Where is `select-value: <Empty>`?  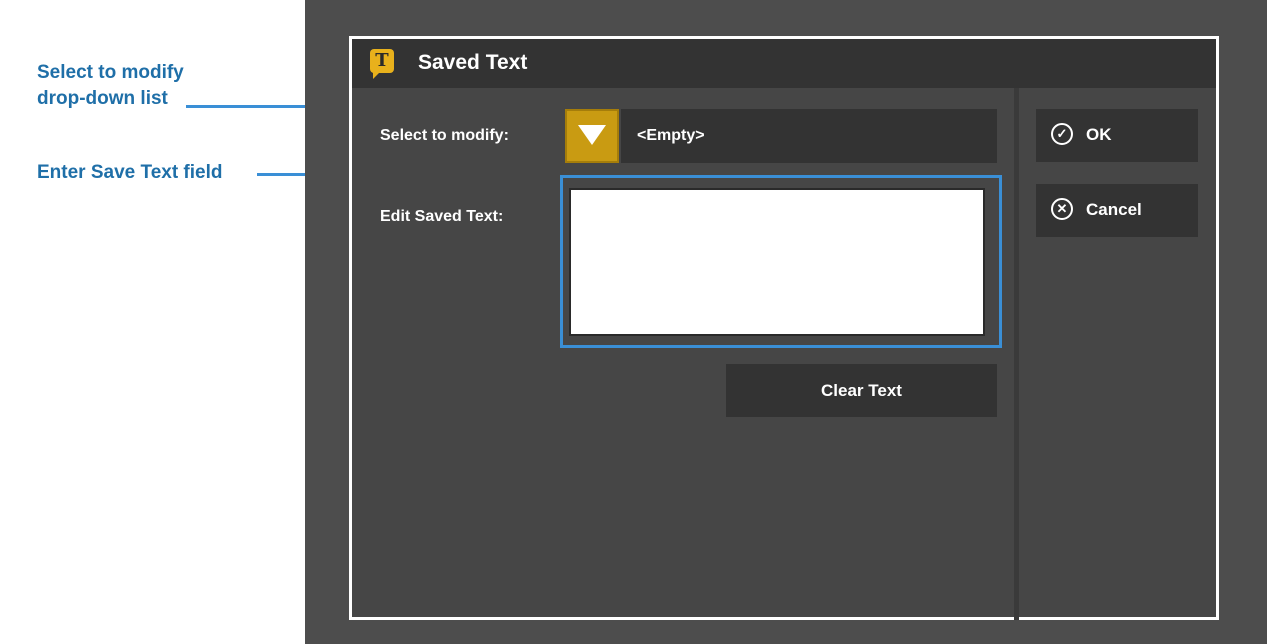 select-value: <Empty> is located at coordinates (671, 135).